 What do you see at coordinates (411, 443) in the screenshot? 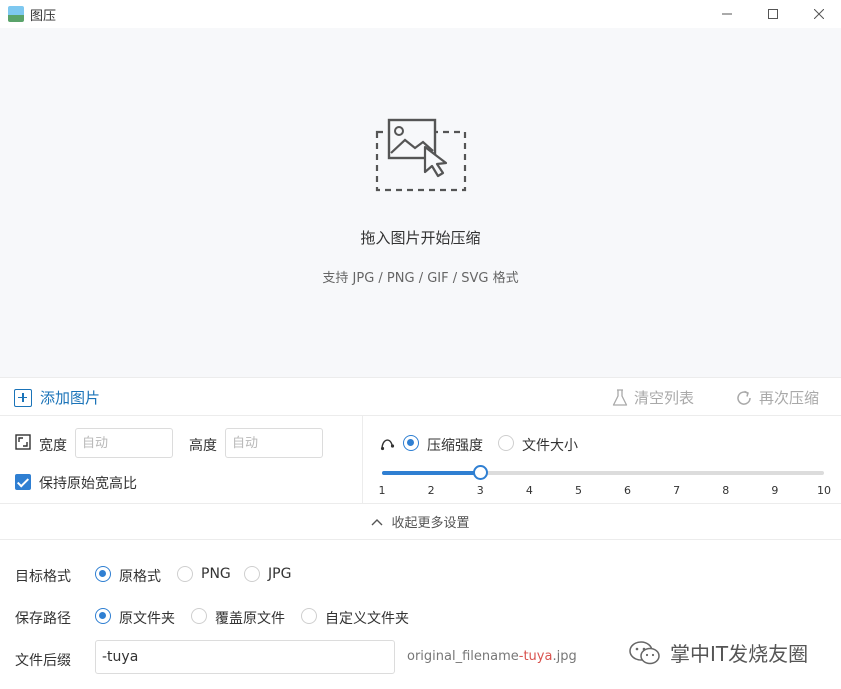
I see `mode-strength-radio` at bounding box center [411, 443].